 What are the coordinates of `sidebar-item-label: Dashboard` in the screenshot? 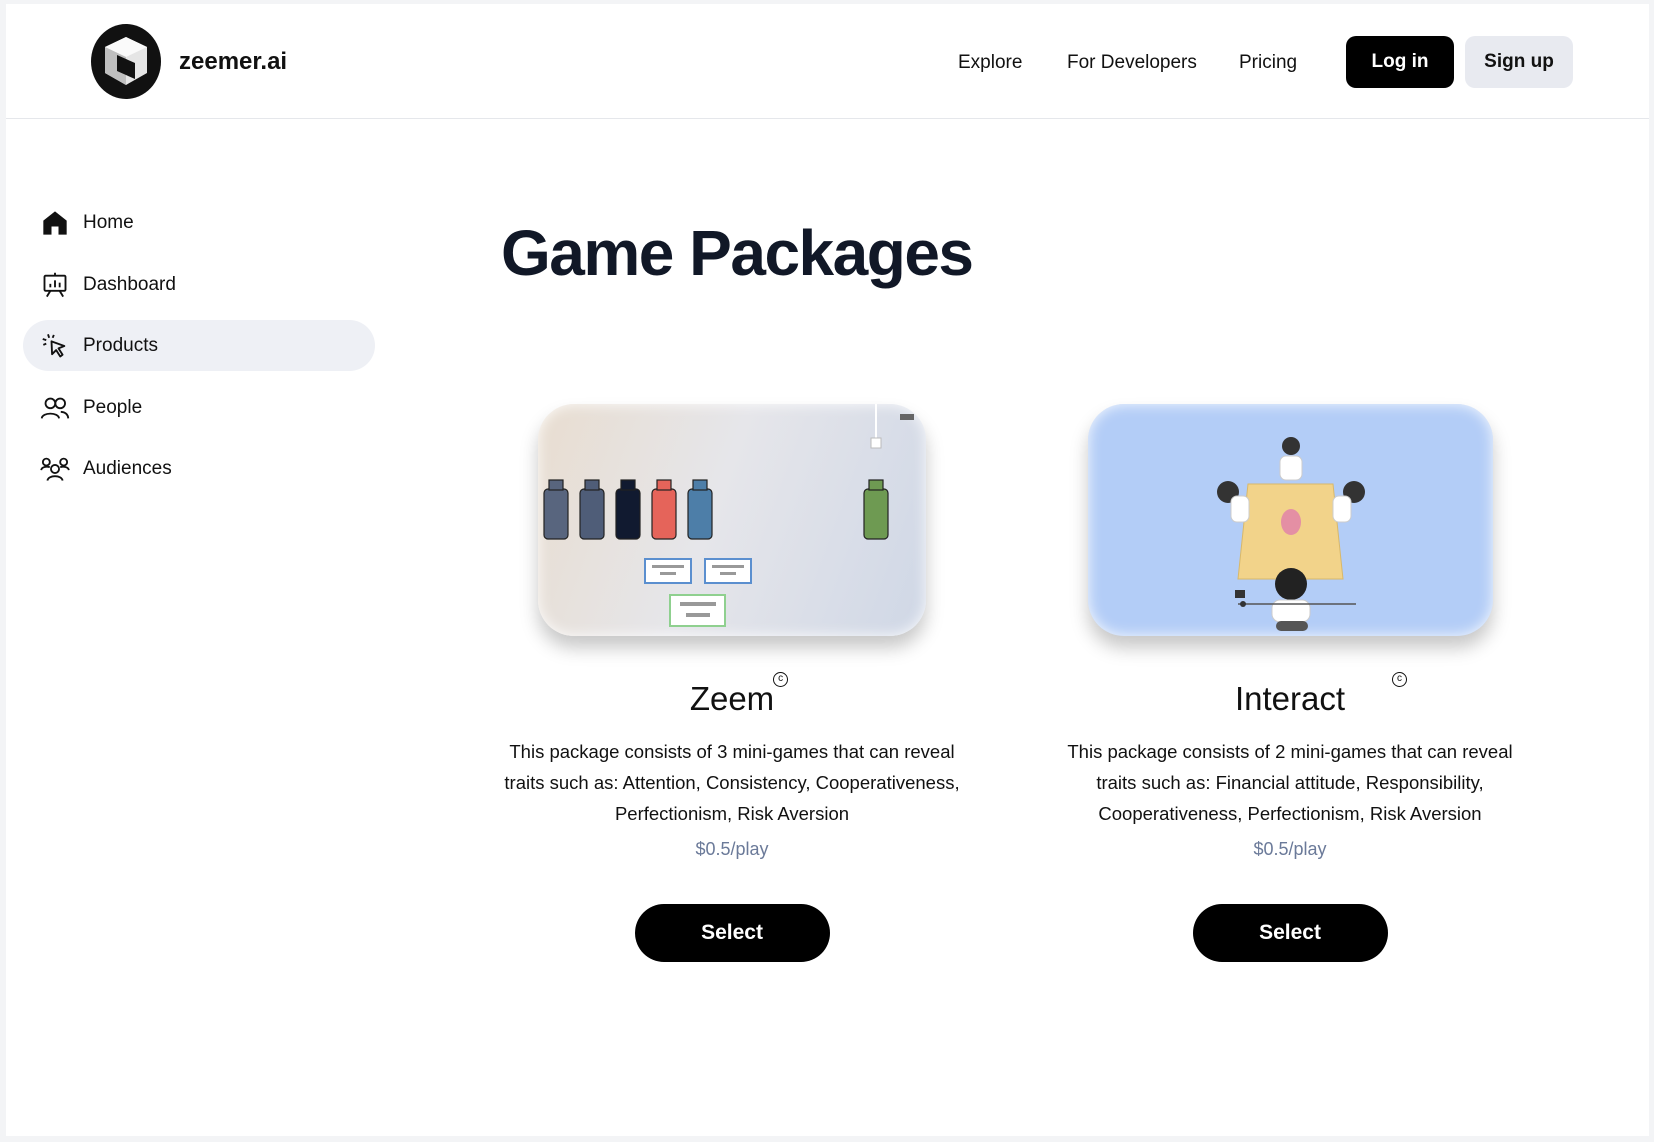 It's located at (129, 284).